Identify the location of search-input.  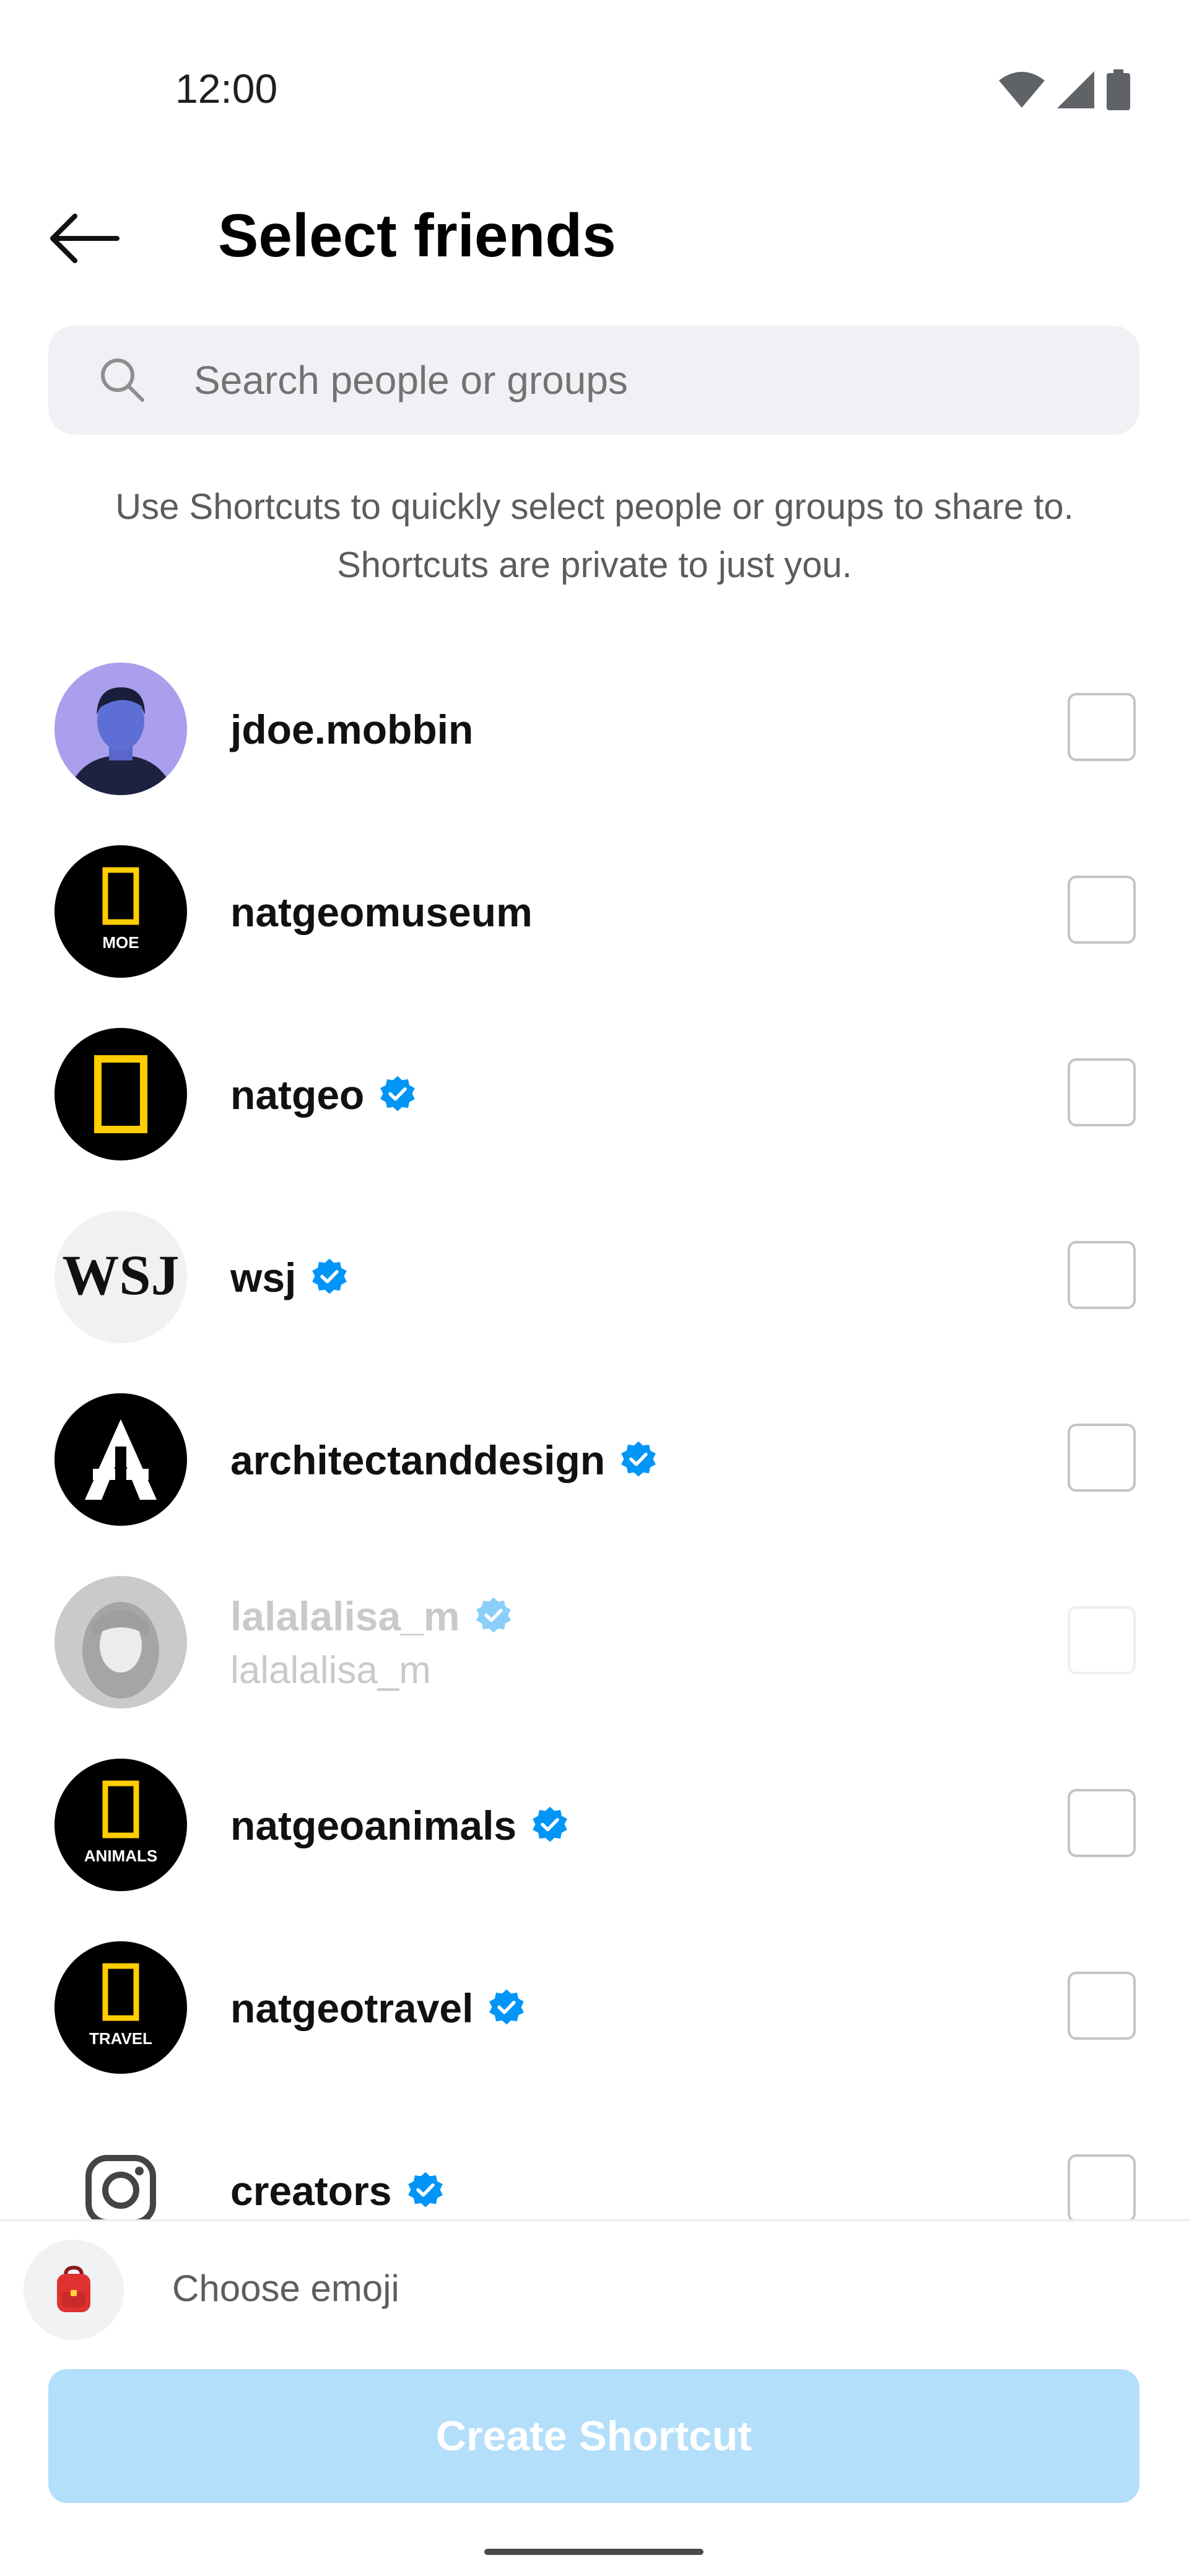
(652, 380).